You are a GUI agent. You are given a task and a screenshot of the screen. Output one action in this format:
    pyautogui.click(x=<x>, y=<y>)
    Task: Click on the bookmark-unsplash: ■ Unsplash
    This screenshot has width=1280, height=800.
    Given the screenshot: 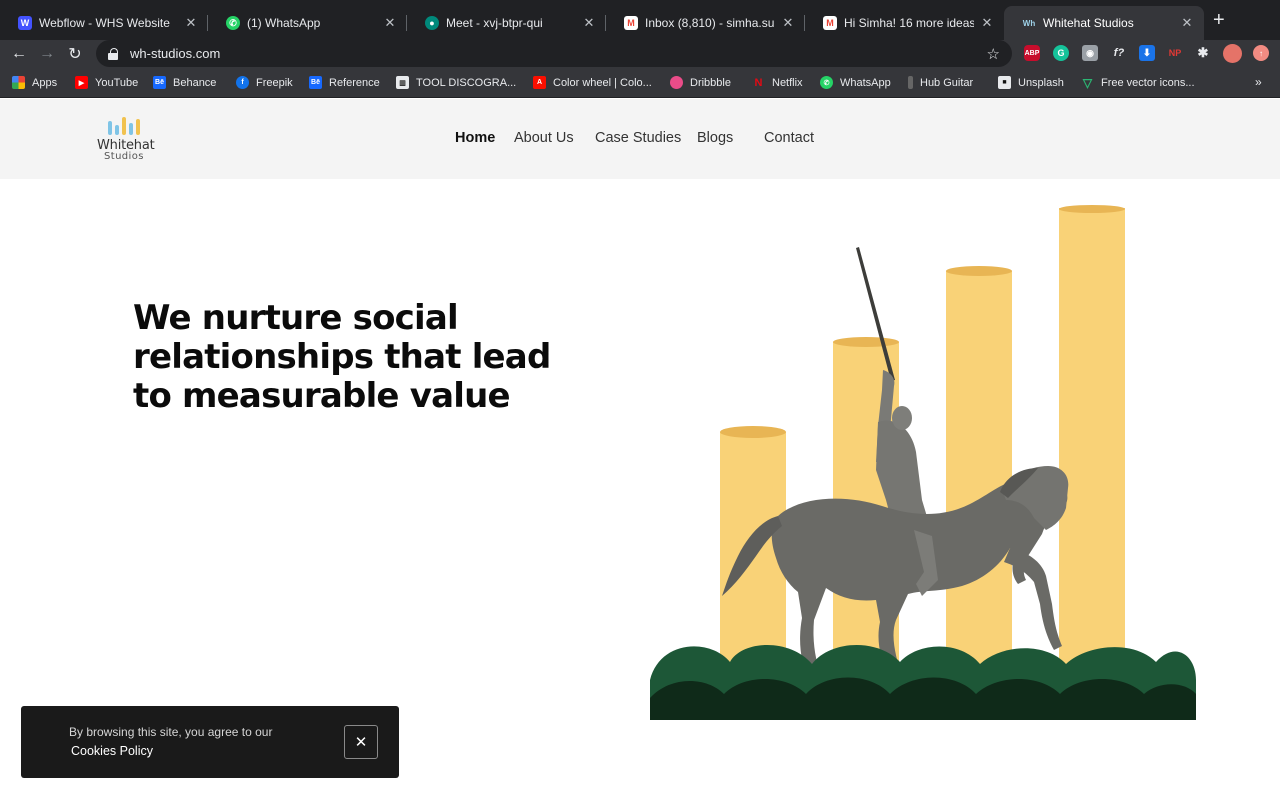 What is the action you would take?
    pyautogui.click(x=1031, y=82)
    